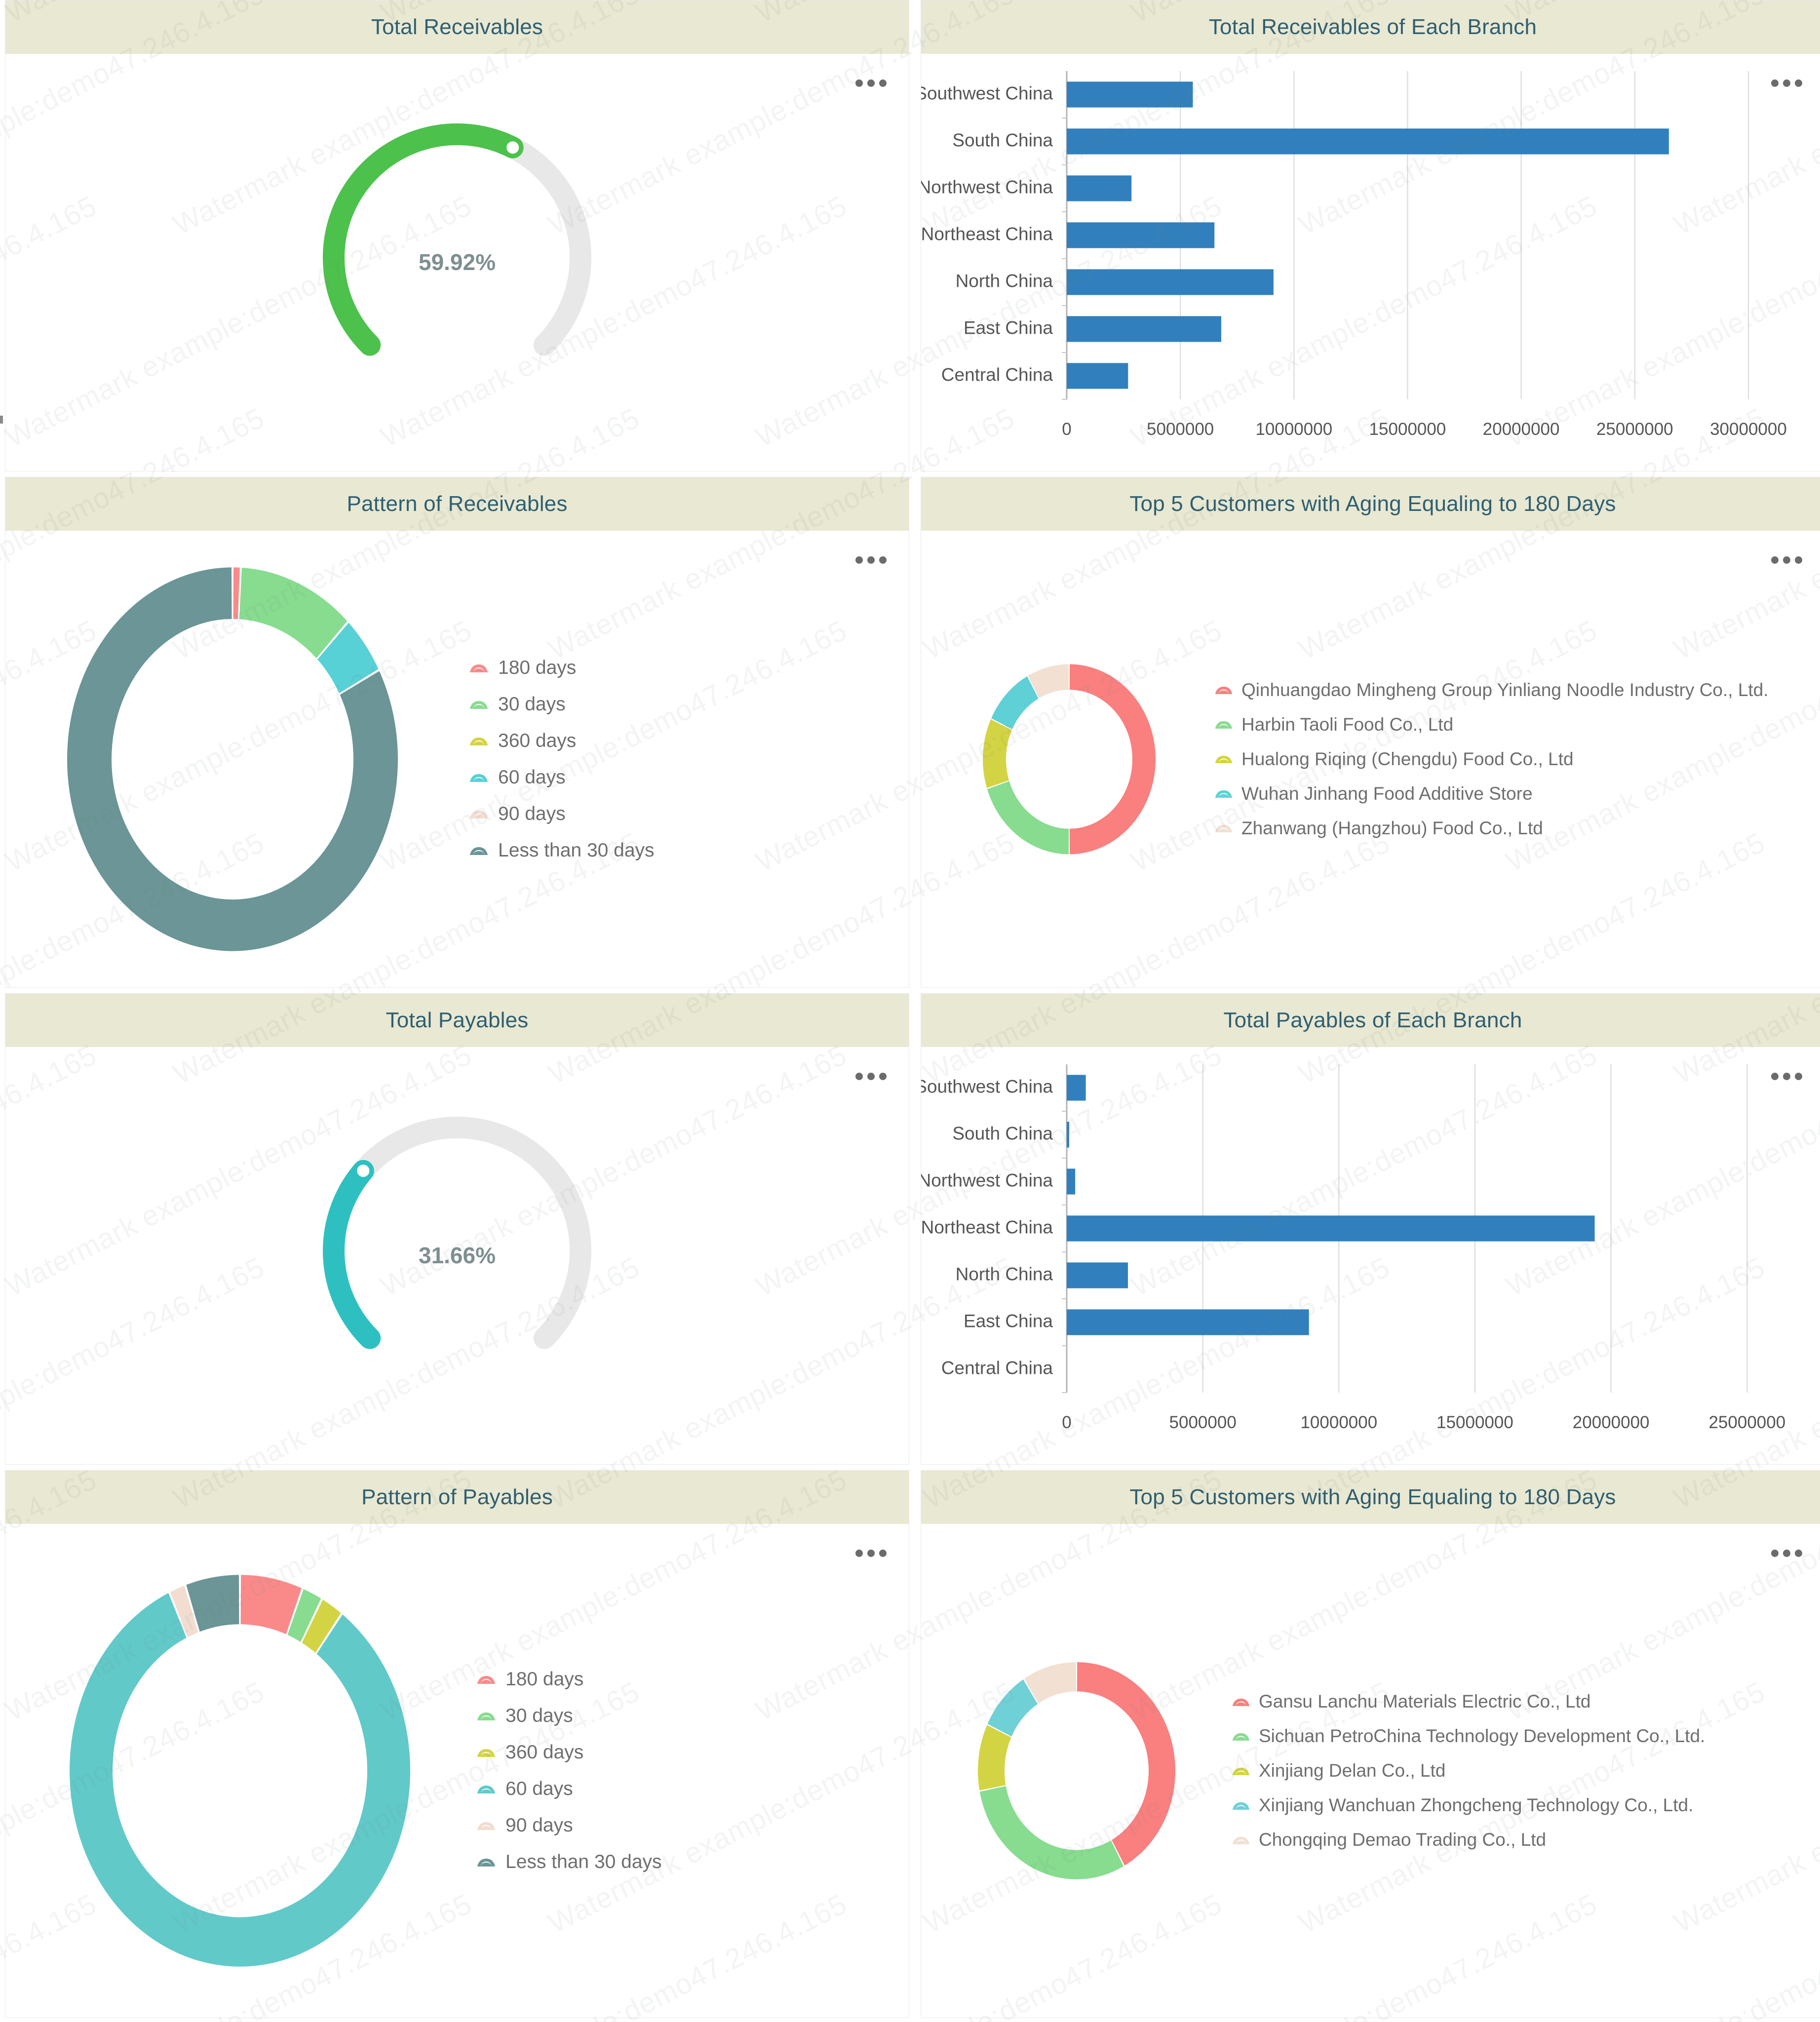 The width and height of the screenshot is (1820, 2022). I want to click on legend-label: 360 days, so click(544, 1752).